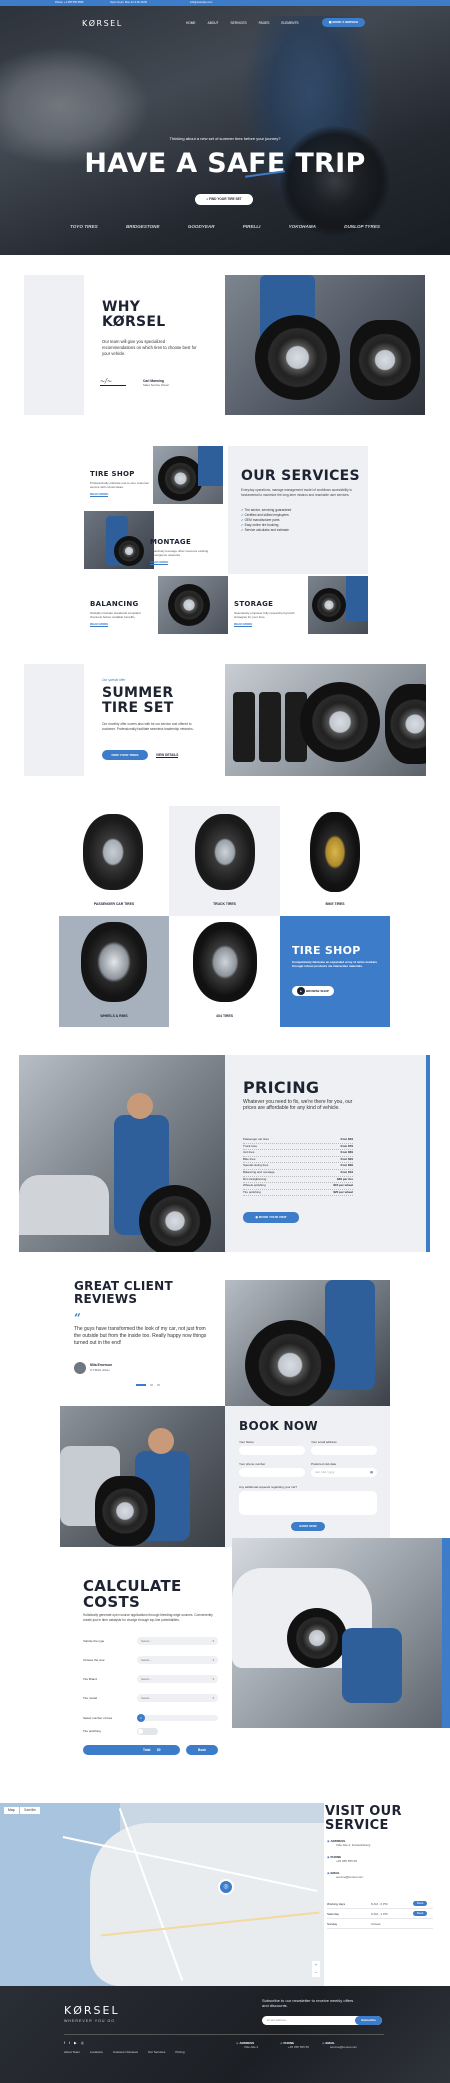 Image resolution: width=450 pixels, height=2083 pixels. Describe the element at coordinates (141, 1718) in the screenshot. I see `slider-handle: 1` at that location.